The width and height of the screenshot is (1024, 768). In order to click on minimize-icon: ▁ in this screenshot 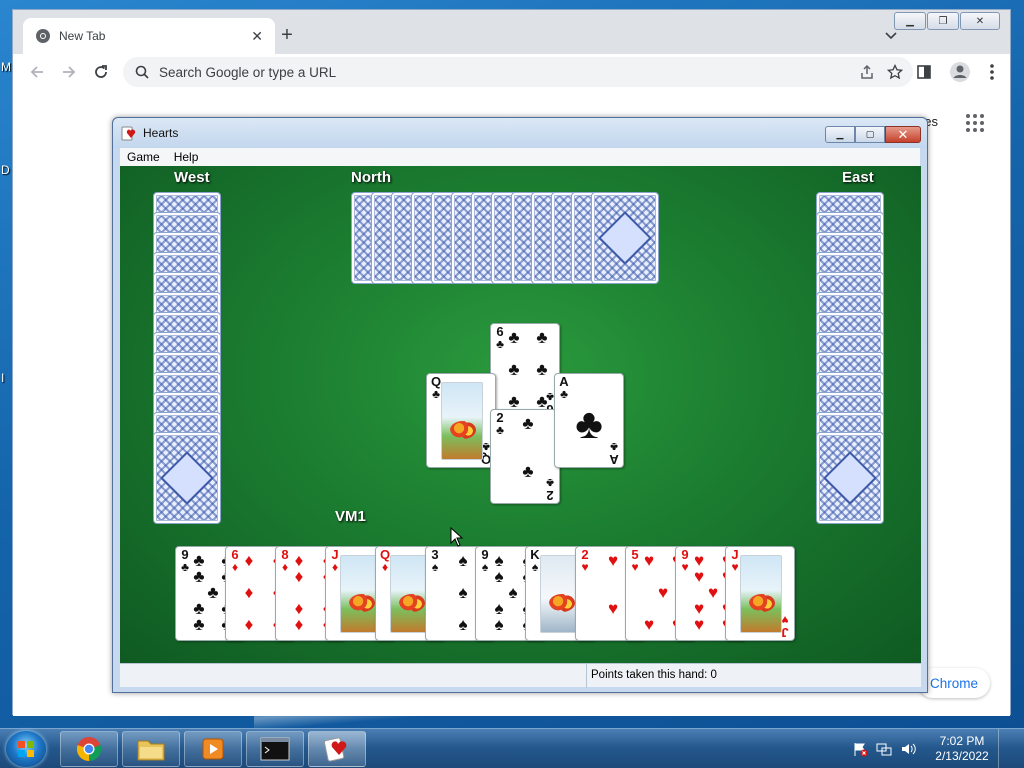, I will do `click(840, 134)`.